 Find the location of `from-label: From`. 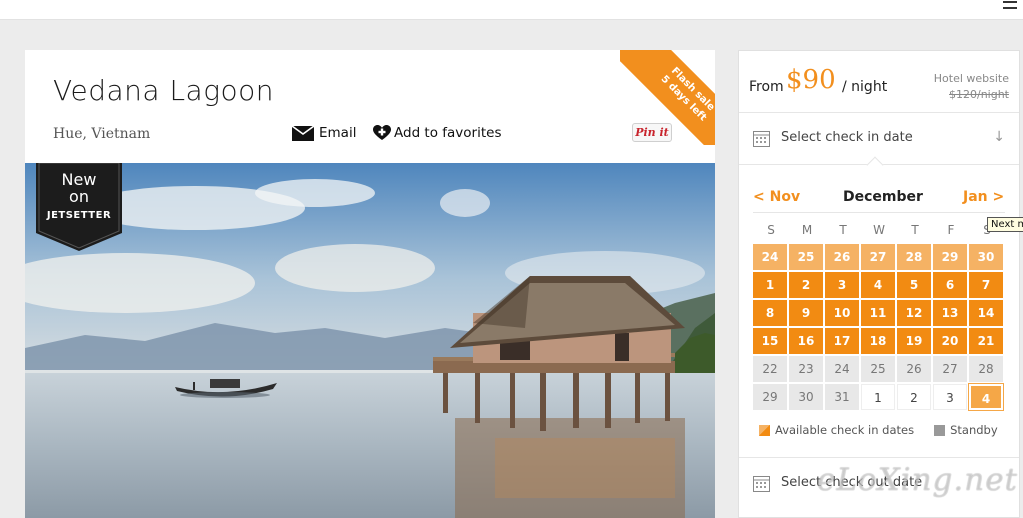

from-label: From is located at coordinates (766, 87).